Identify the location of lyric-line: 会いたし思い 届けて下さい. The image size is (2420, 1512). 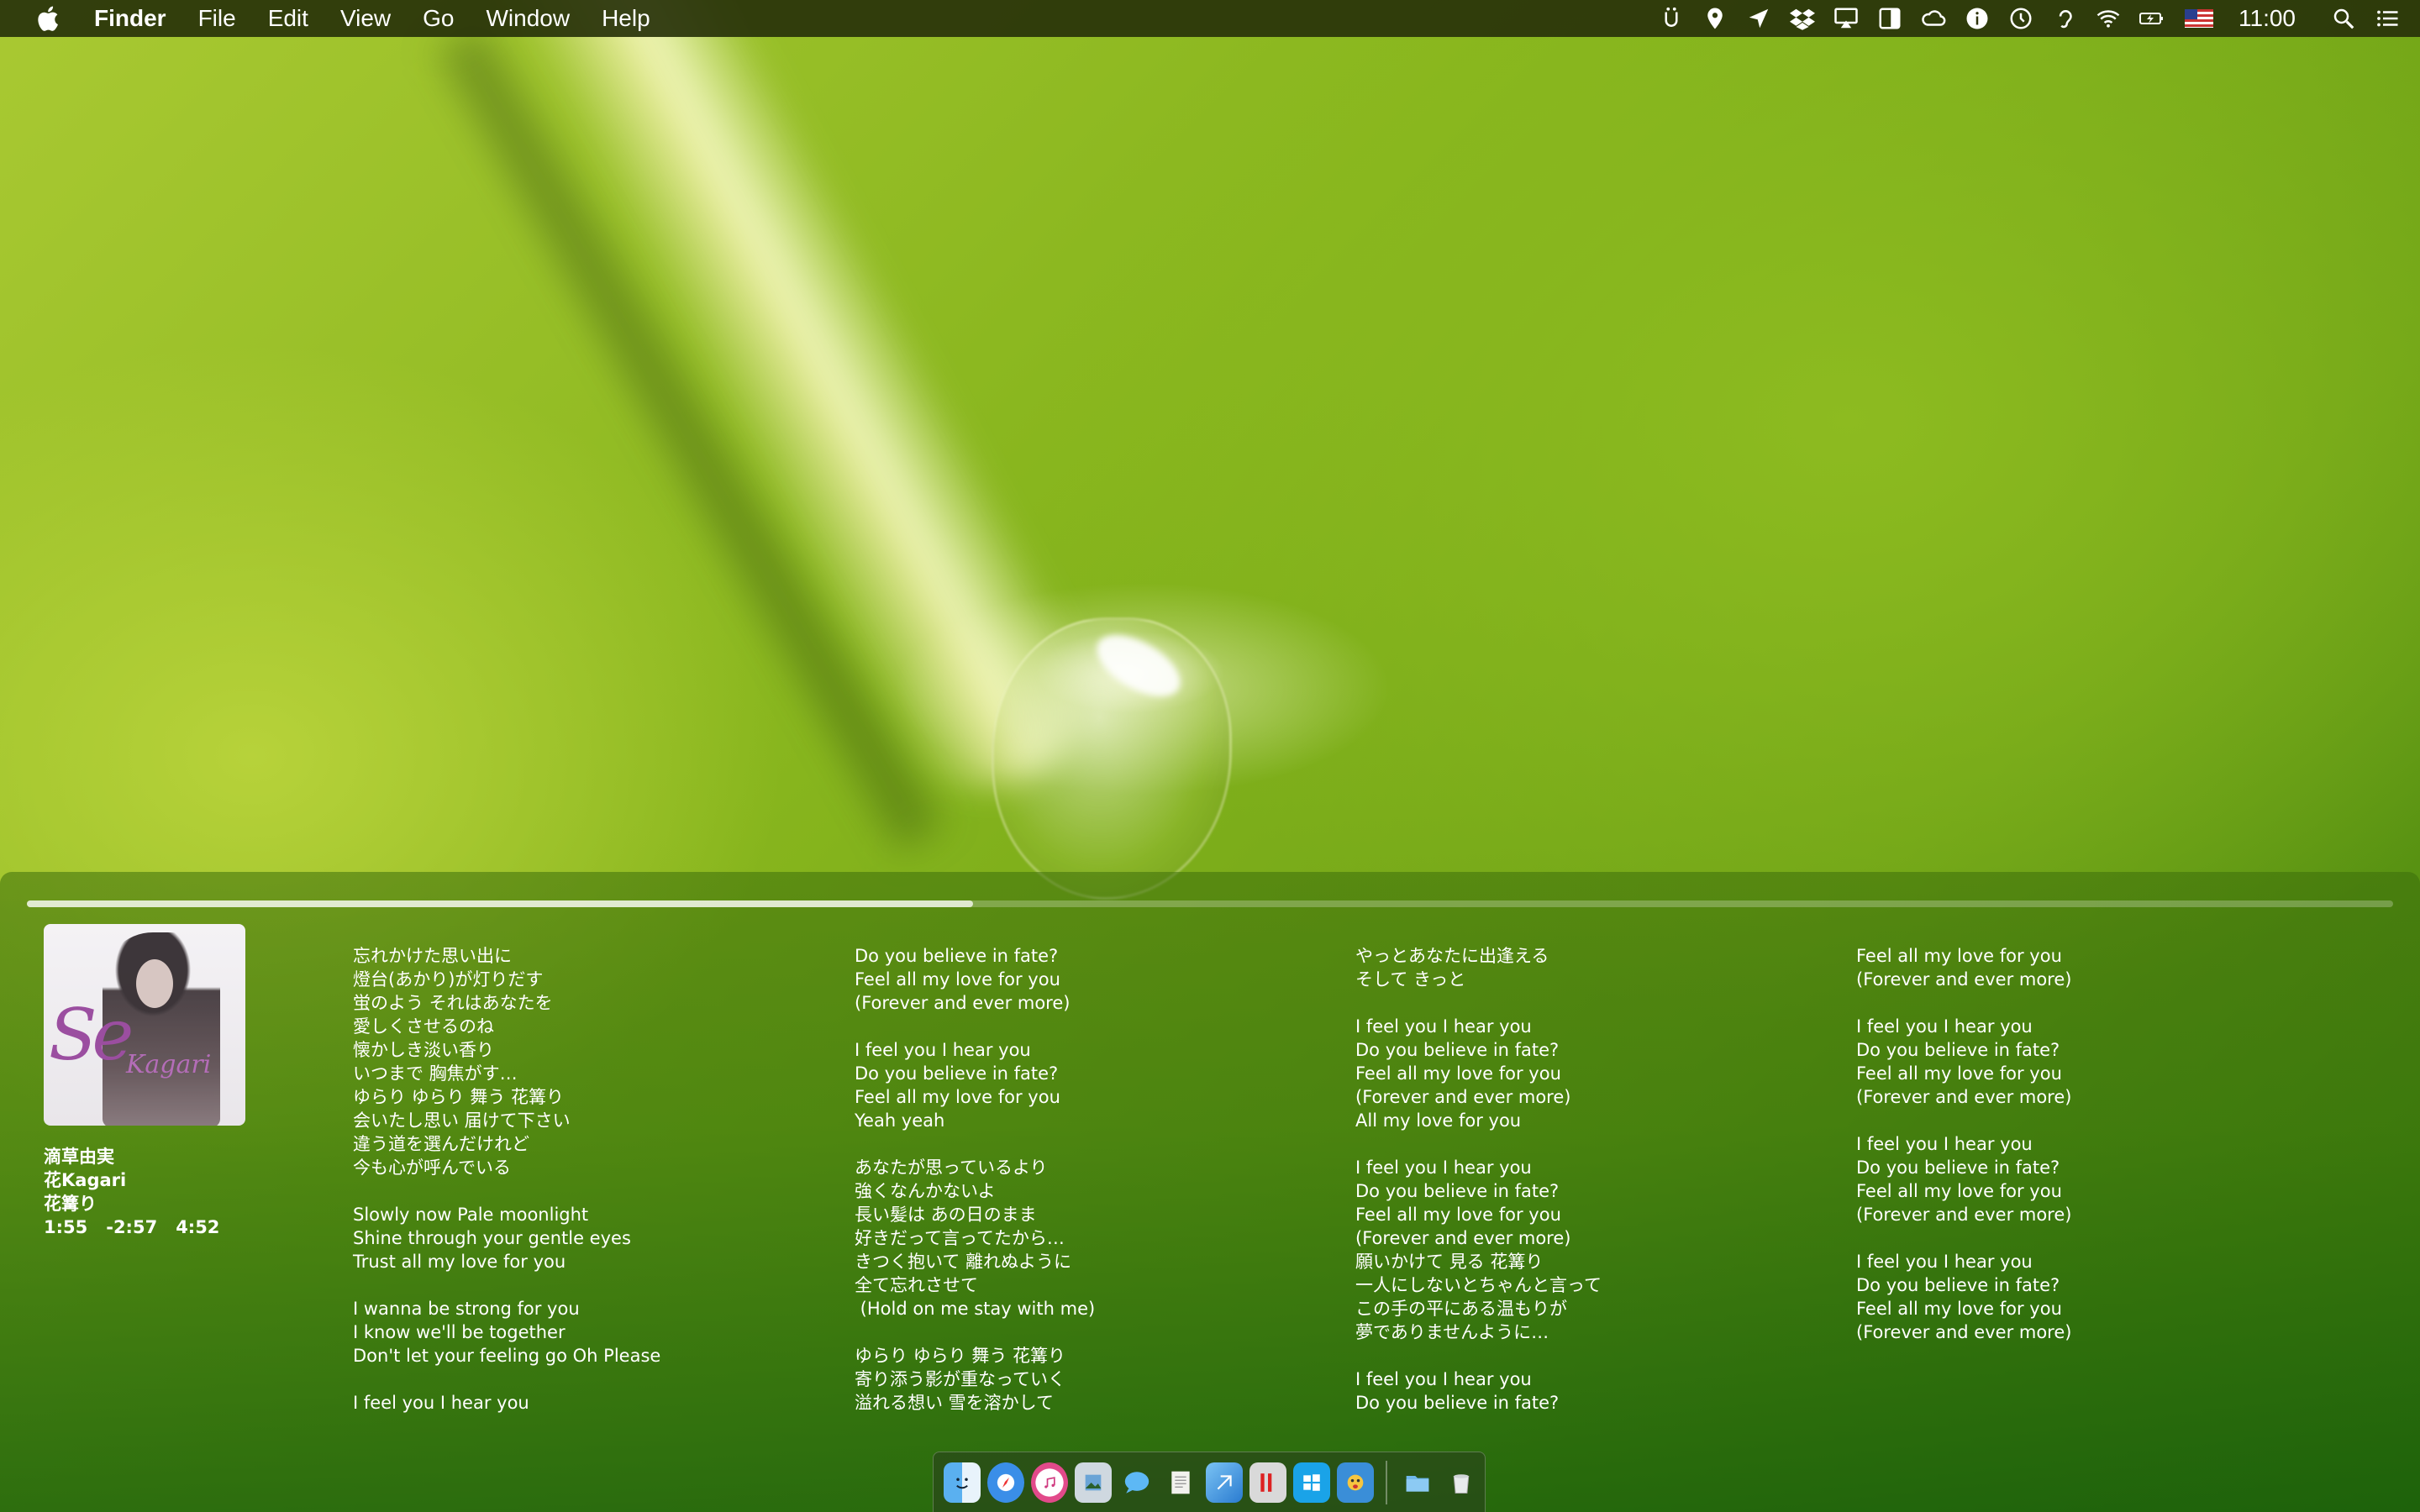
(462, 1120).